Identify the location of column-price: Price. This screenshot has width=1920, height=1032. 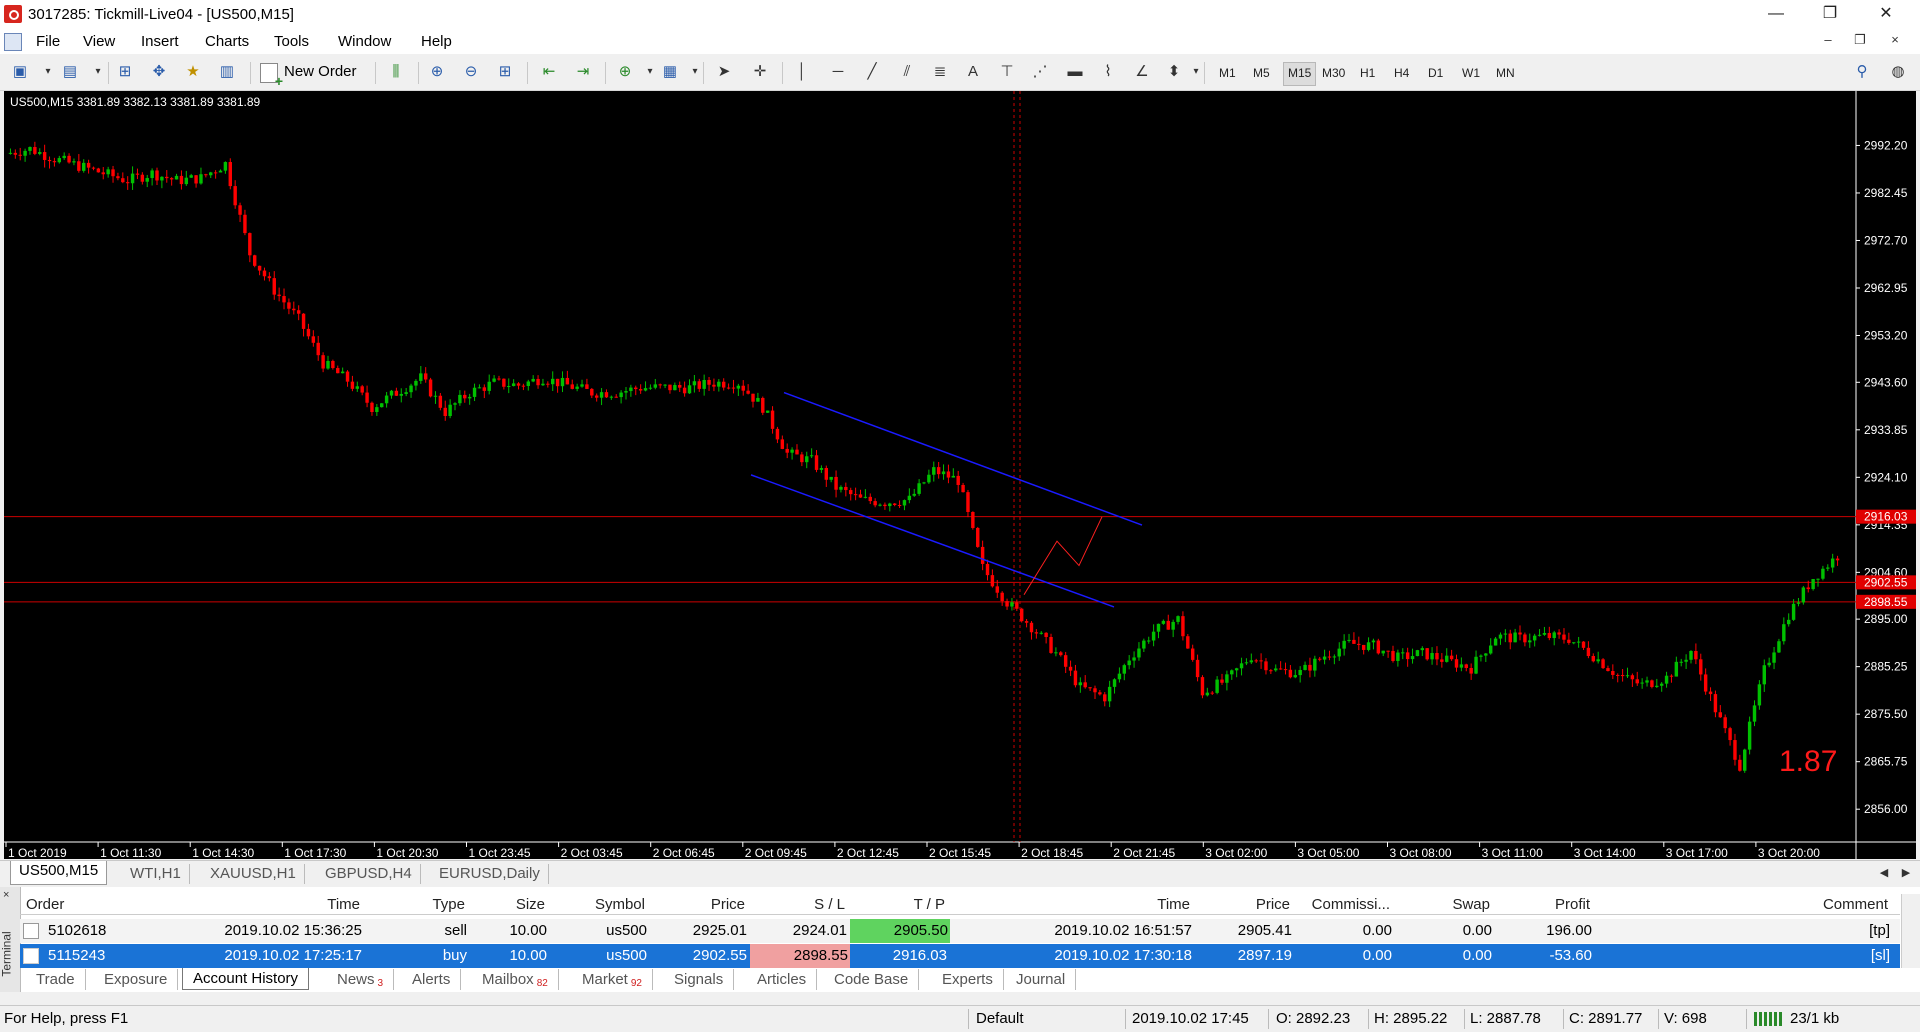
(697, 904).